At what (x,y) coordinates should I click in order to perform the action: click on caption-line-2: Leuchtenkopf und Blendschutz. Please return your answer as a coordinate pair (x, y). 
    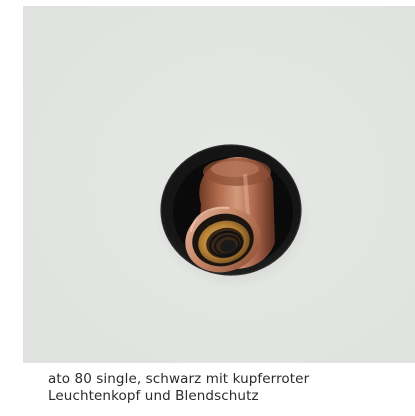
    Looking at the image, I should click on (153, 396).